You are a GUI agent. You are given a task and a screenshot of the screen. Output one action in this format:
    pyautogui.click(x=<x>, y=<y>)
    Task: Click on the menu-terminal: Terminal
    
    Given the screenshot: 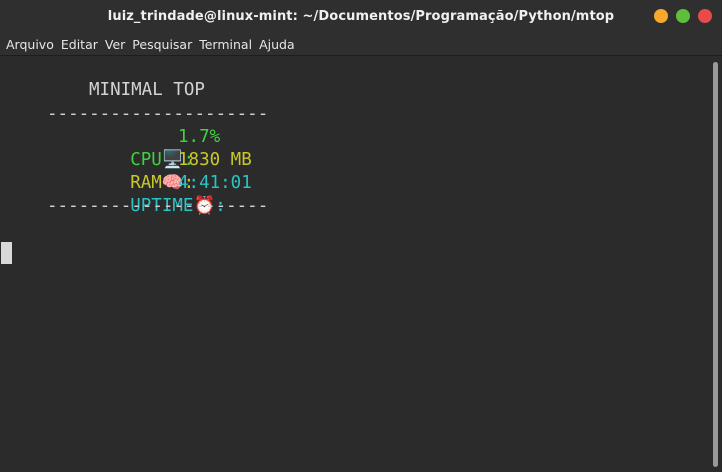 What is the action you would take?
    pyautogui.click(x=225, y=44)
    